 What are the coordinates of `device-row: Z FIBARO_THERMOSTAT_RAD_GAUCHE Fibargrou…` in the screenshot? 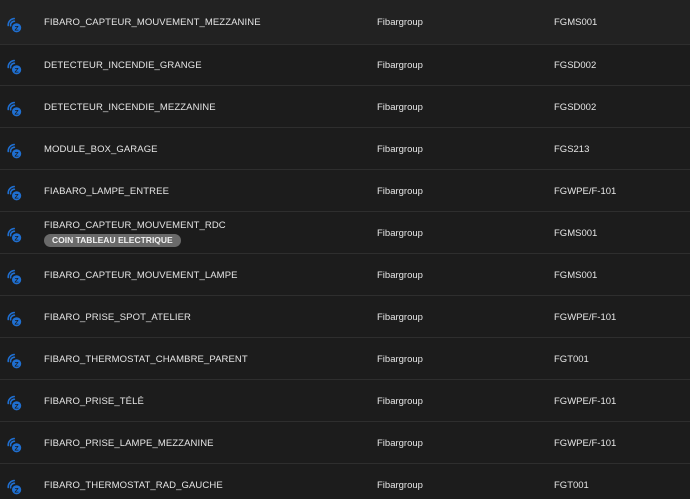 It's located at (345, 482).